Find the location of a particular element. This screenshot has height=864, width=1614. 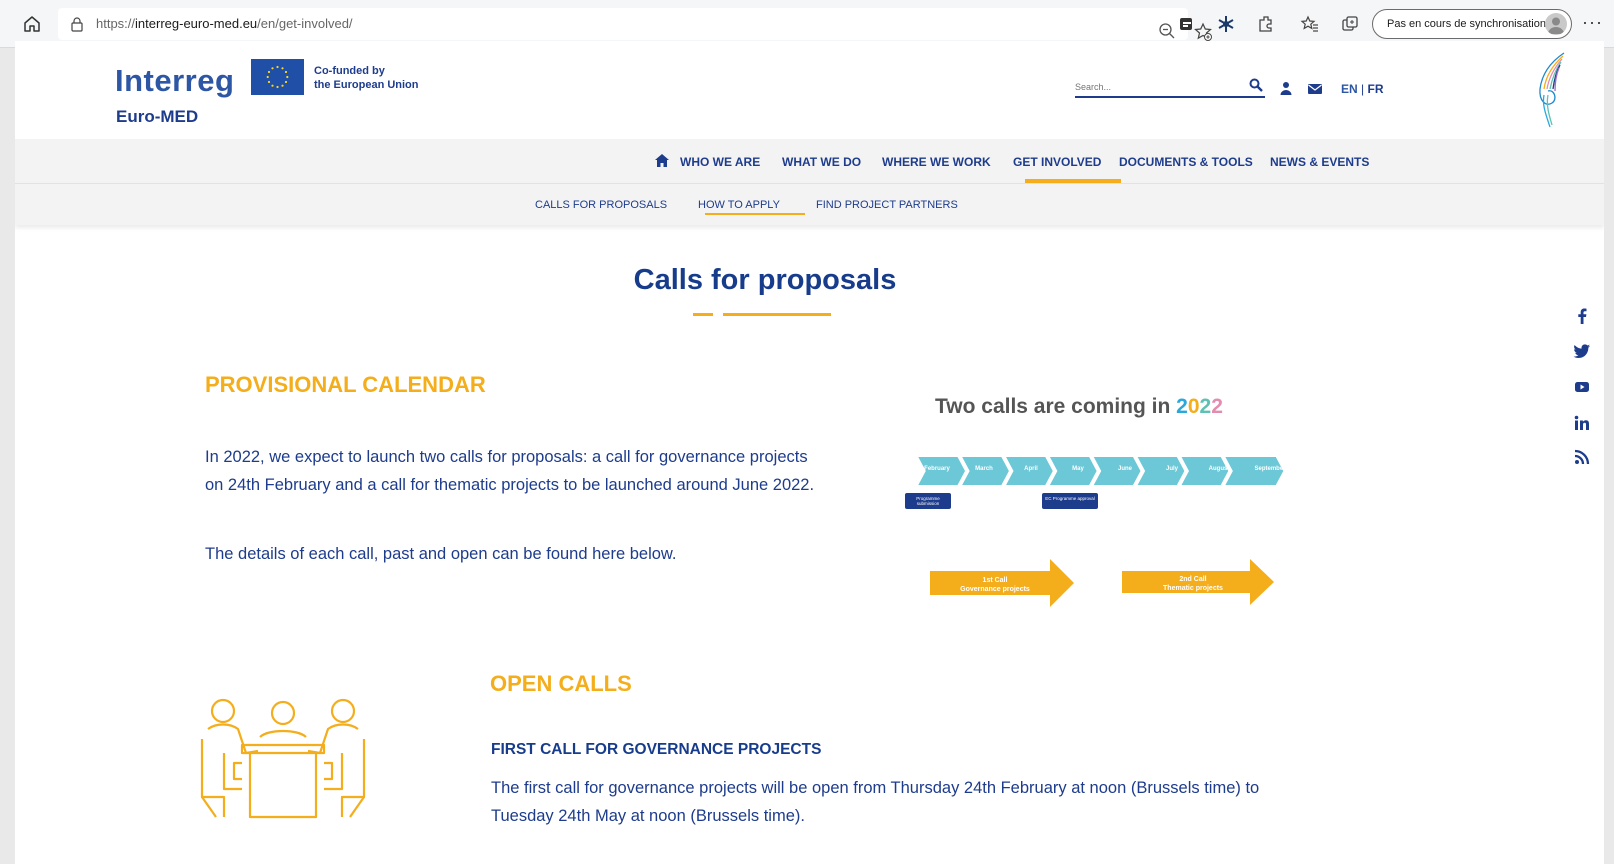

euromed-feather-logo-icon is located at coordinates (1552, 90).